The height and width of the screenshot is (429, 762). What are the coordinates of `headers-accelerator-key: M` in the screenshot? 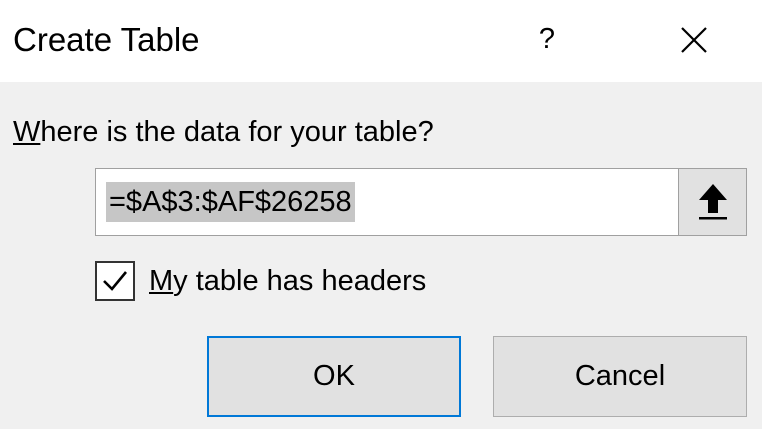 It's located at (161, 281).